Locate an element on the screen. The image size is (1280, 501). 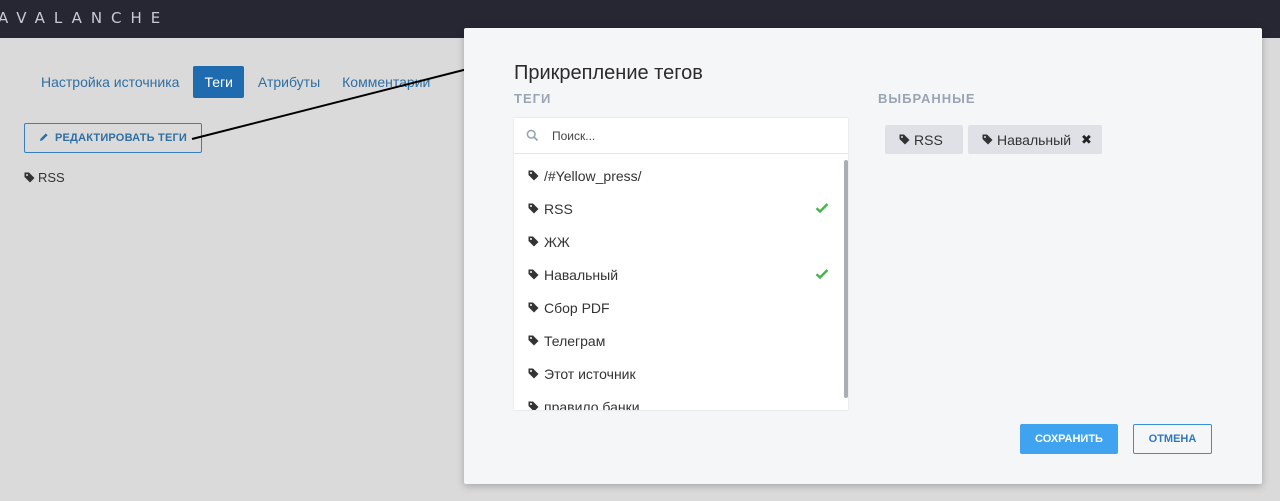
list-item-label: правило банки is located at coordinates (592, 404).